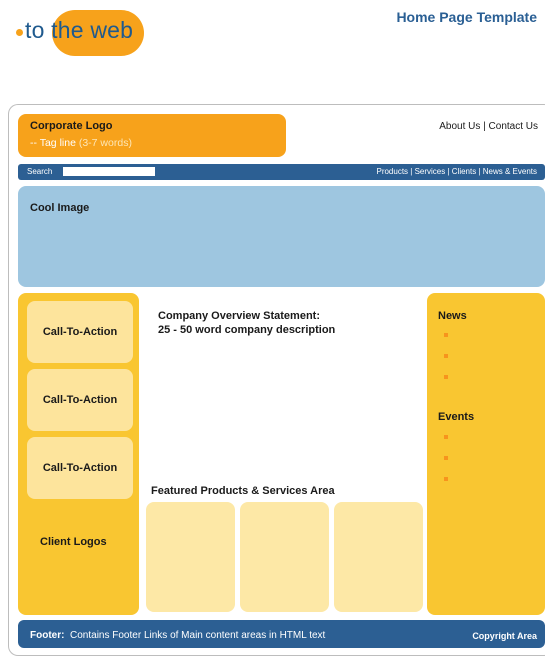 The height and width of the screenshot is (657, 545). What do you see at coordinates (80, 332) in the screenshot?
I see `call-to-action-button-1: Call-To-Action` at bounding box center [80, 332].